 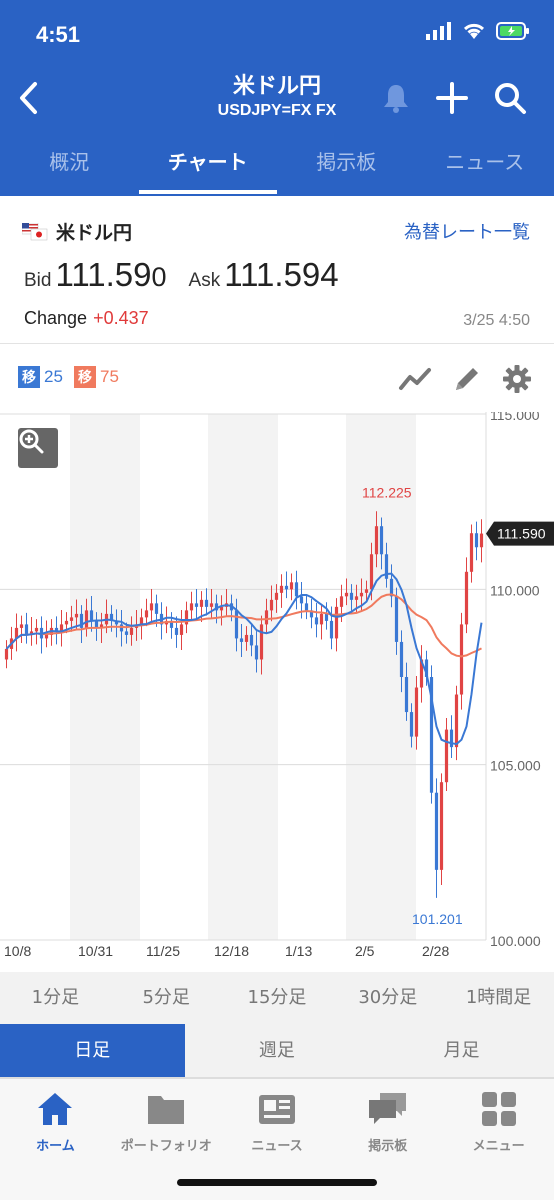 What do you see at coordinates (92, 1050) in the screenshot?
I see `period-daily: 日足` at bounding box center [92, 1050].